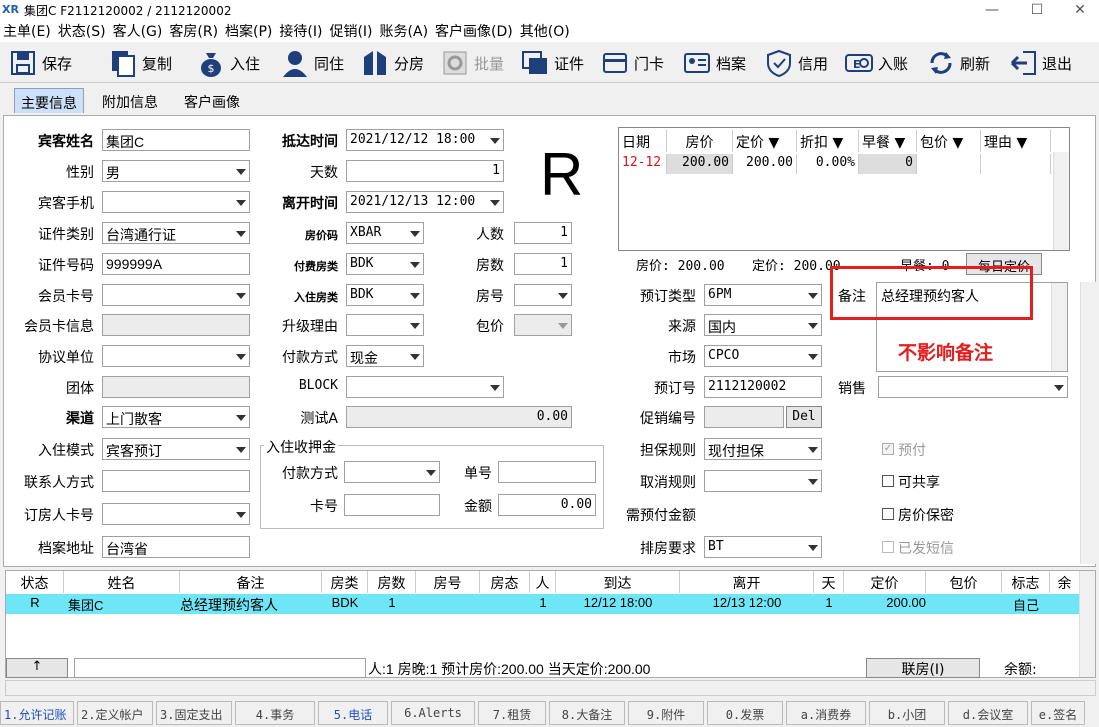 Image resolution: width=1099 pixels, height=727 pixels. What do you see at coordinates (176, 356) in the screenshot?
I see `agreement-select` at bounding box center [176, 356].